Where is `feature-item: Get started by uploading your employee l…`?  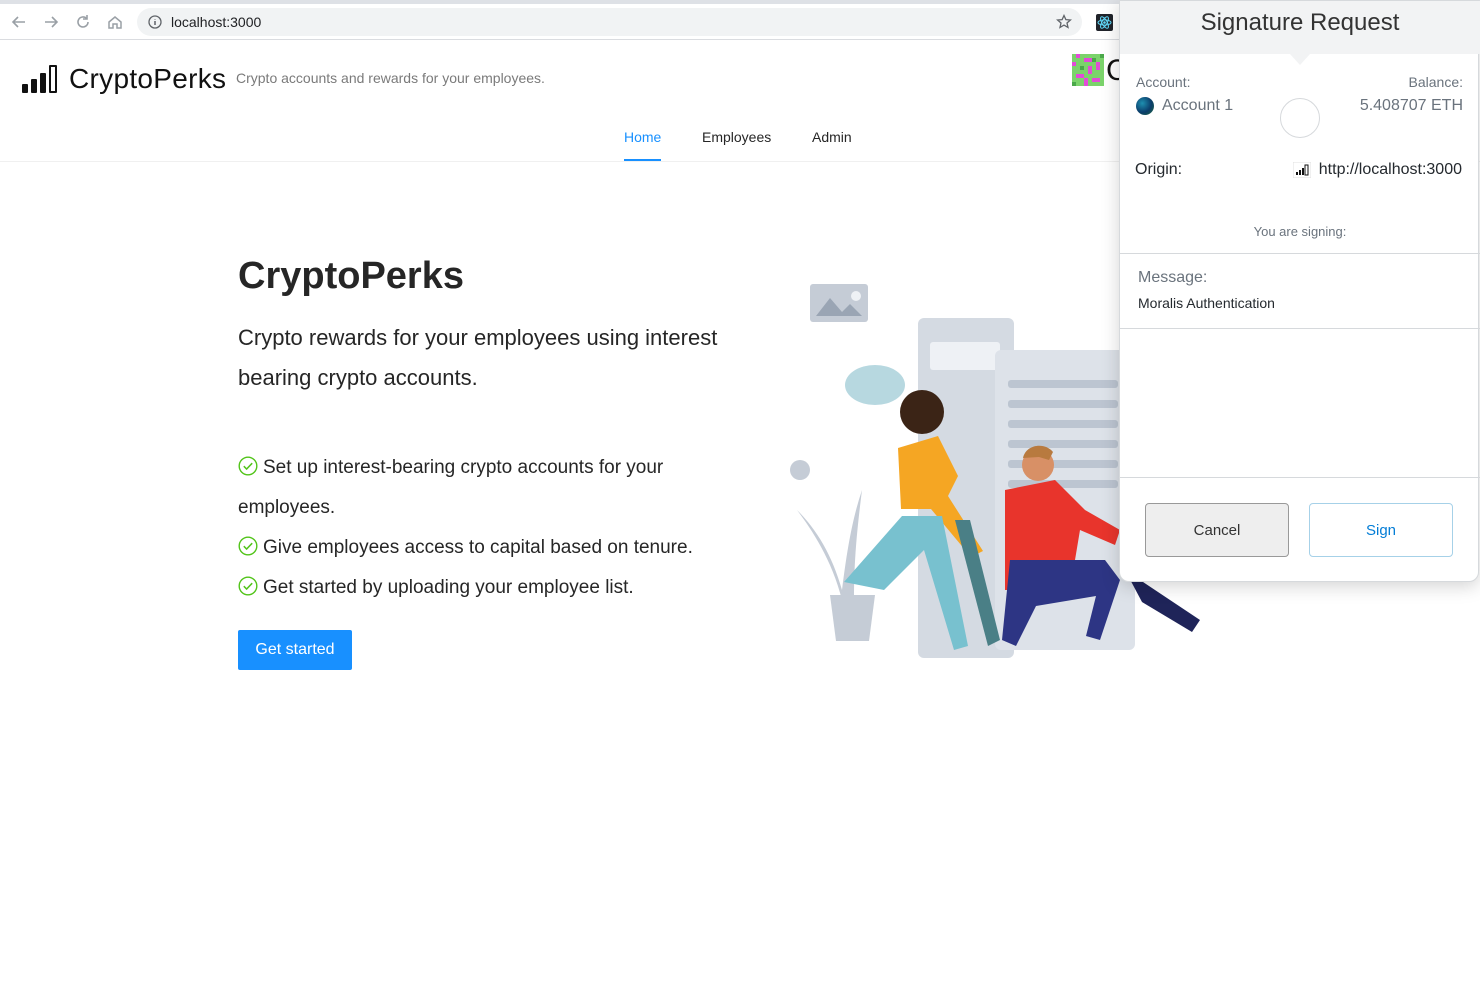
feature-item: Get started by uploading your employee l… is located at coordinates (498, 588).